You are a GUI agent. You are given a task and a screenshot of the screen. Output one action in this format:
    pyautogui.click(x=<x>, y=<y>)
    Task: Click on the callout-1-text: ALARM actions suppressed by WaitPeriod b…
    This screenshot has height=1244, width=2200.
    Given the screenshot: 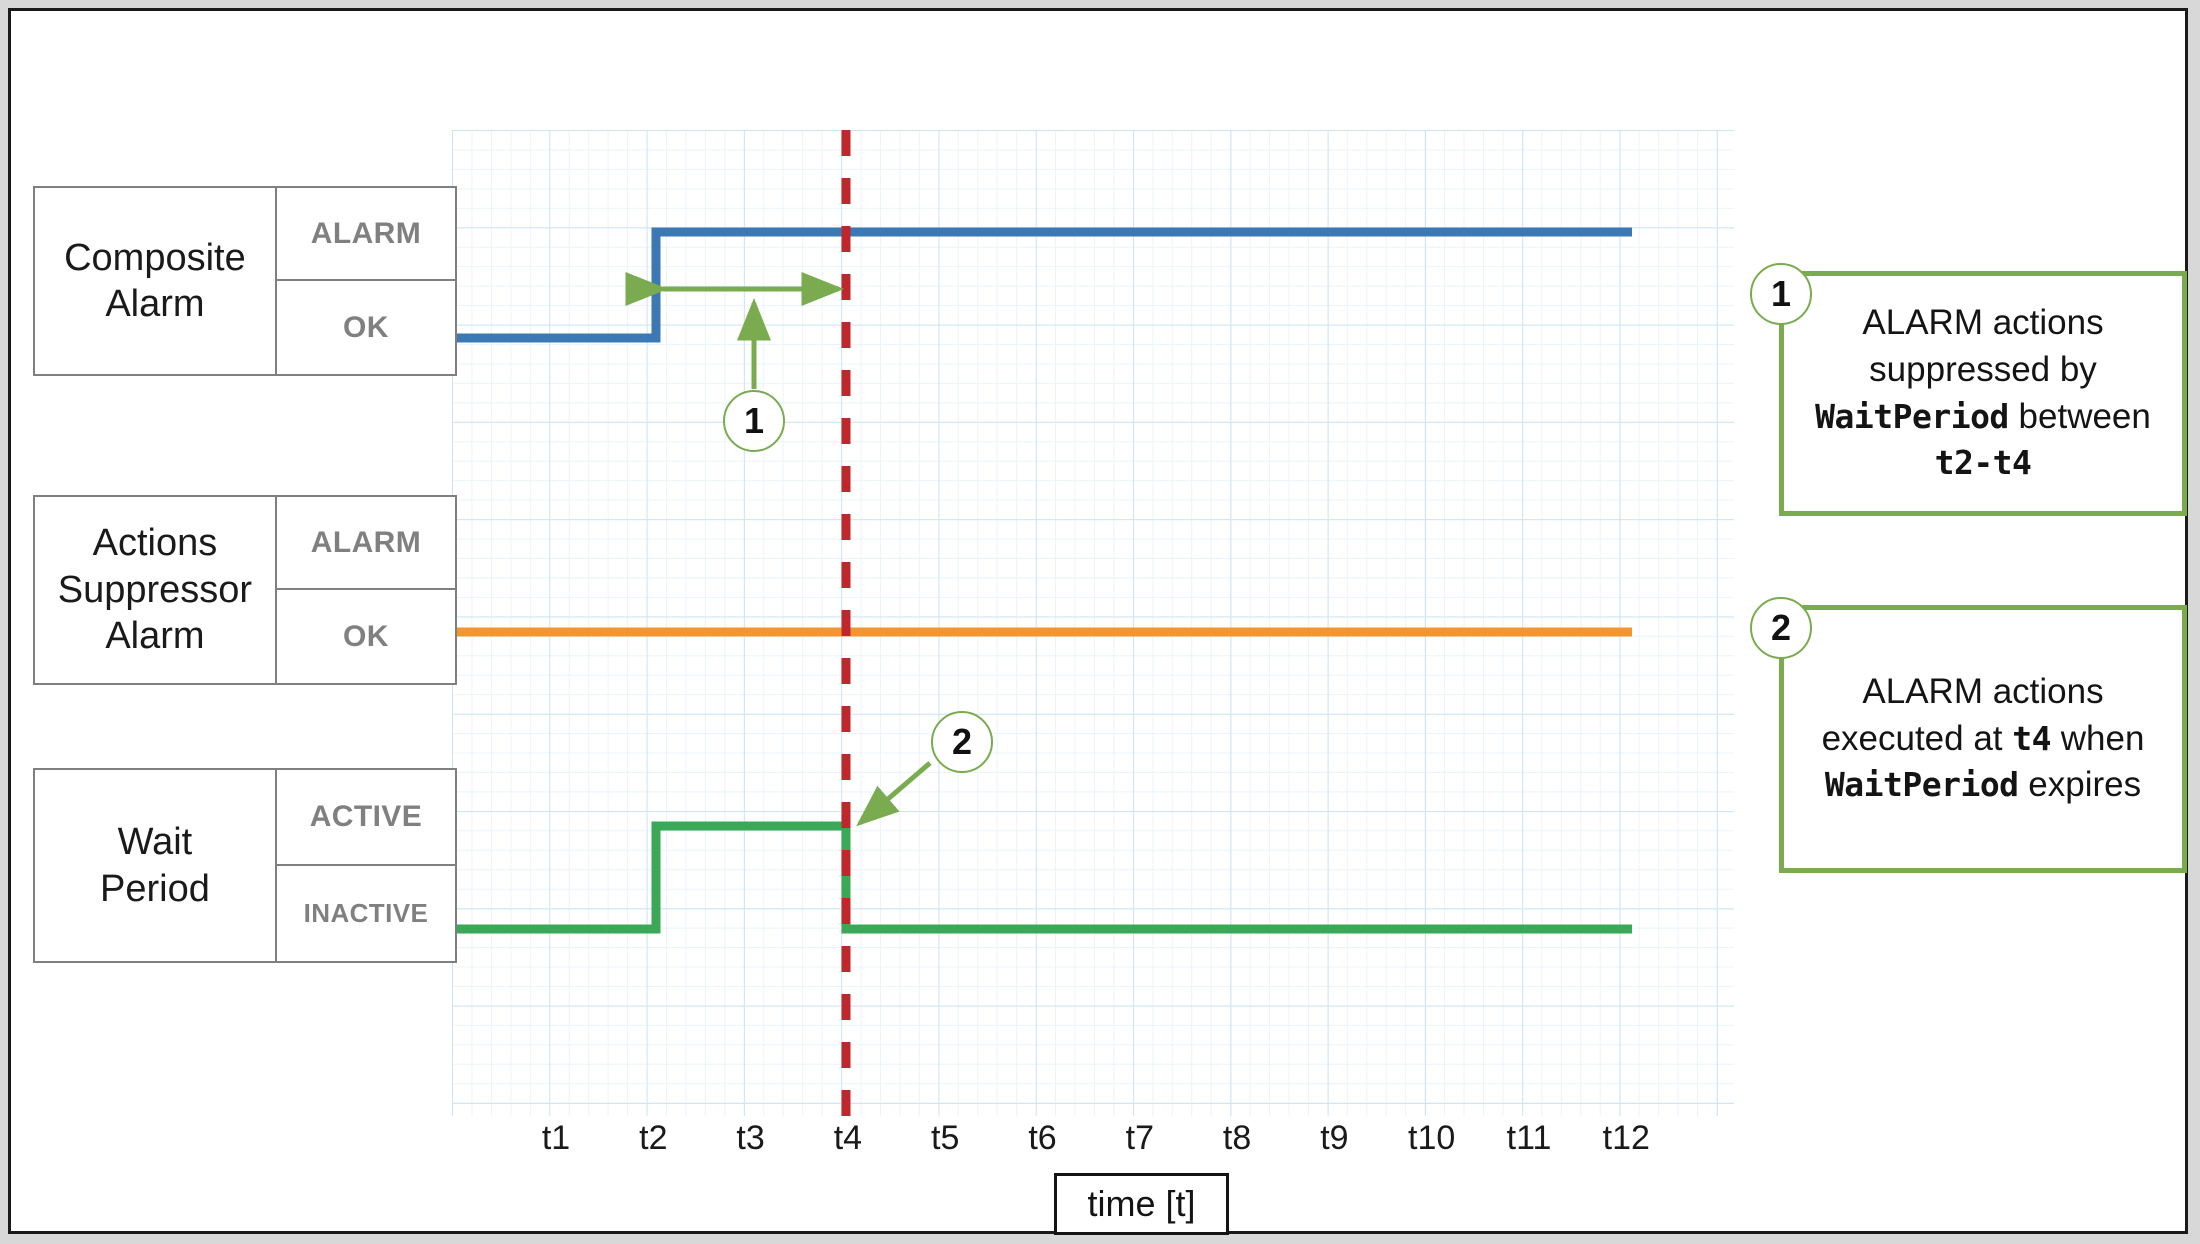 What is the action you would take?
    pyautogui.click(x=1983, y=394)
    